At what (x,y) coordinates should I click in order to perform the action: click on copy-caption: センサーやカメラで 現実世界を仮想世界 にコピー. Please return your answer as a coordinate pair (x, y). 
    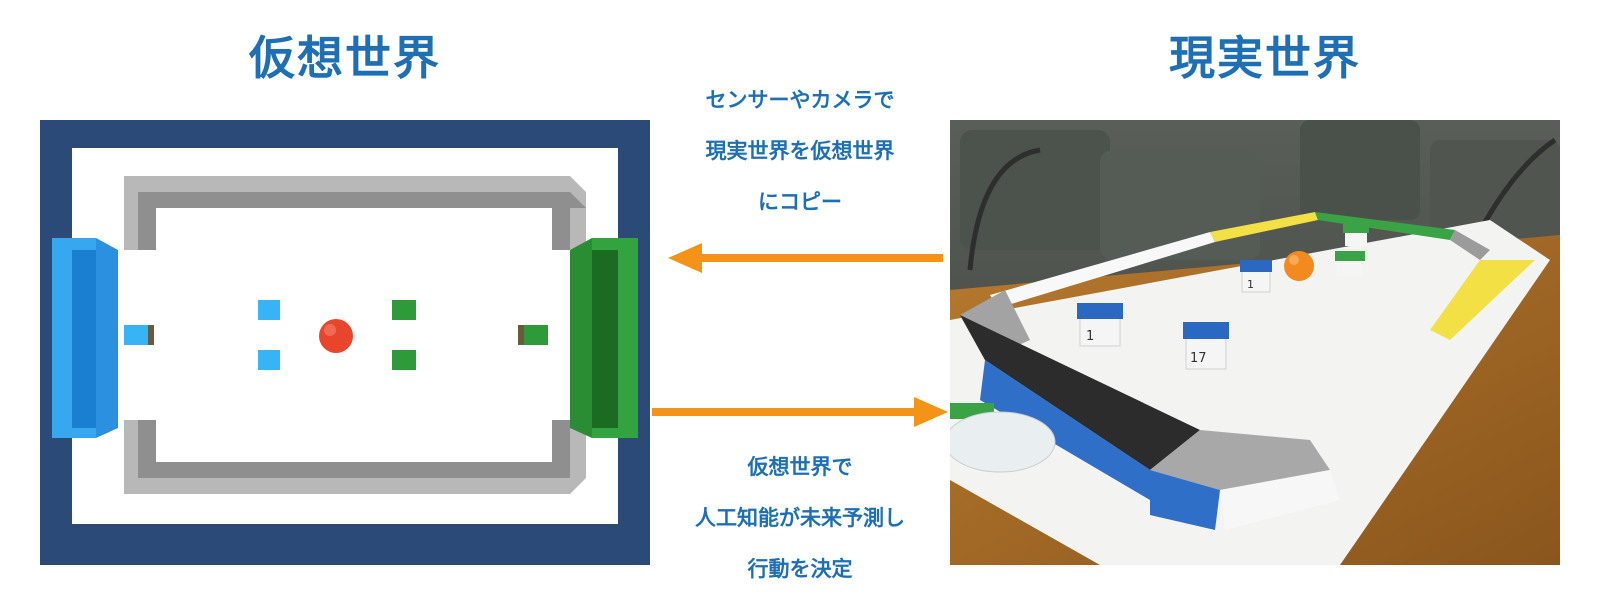
    Looking at the image, I should click on (800, 151).